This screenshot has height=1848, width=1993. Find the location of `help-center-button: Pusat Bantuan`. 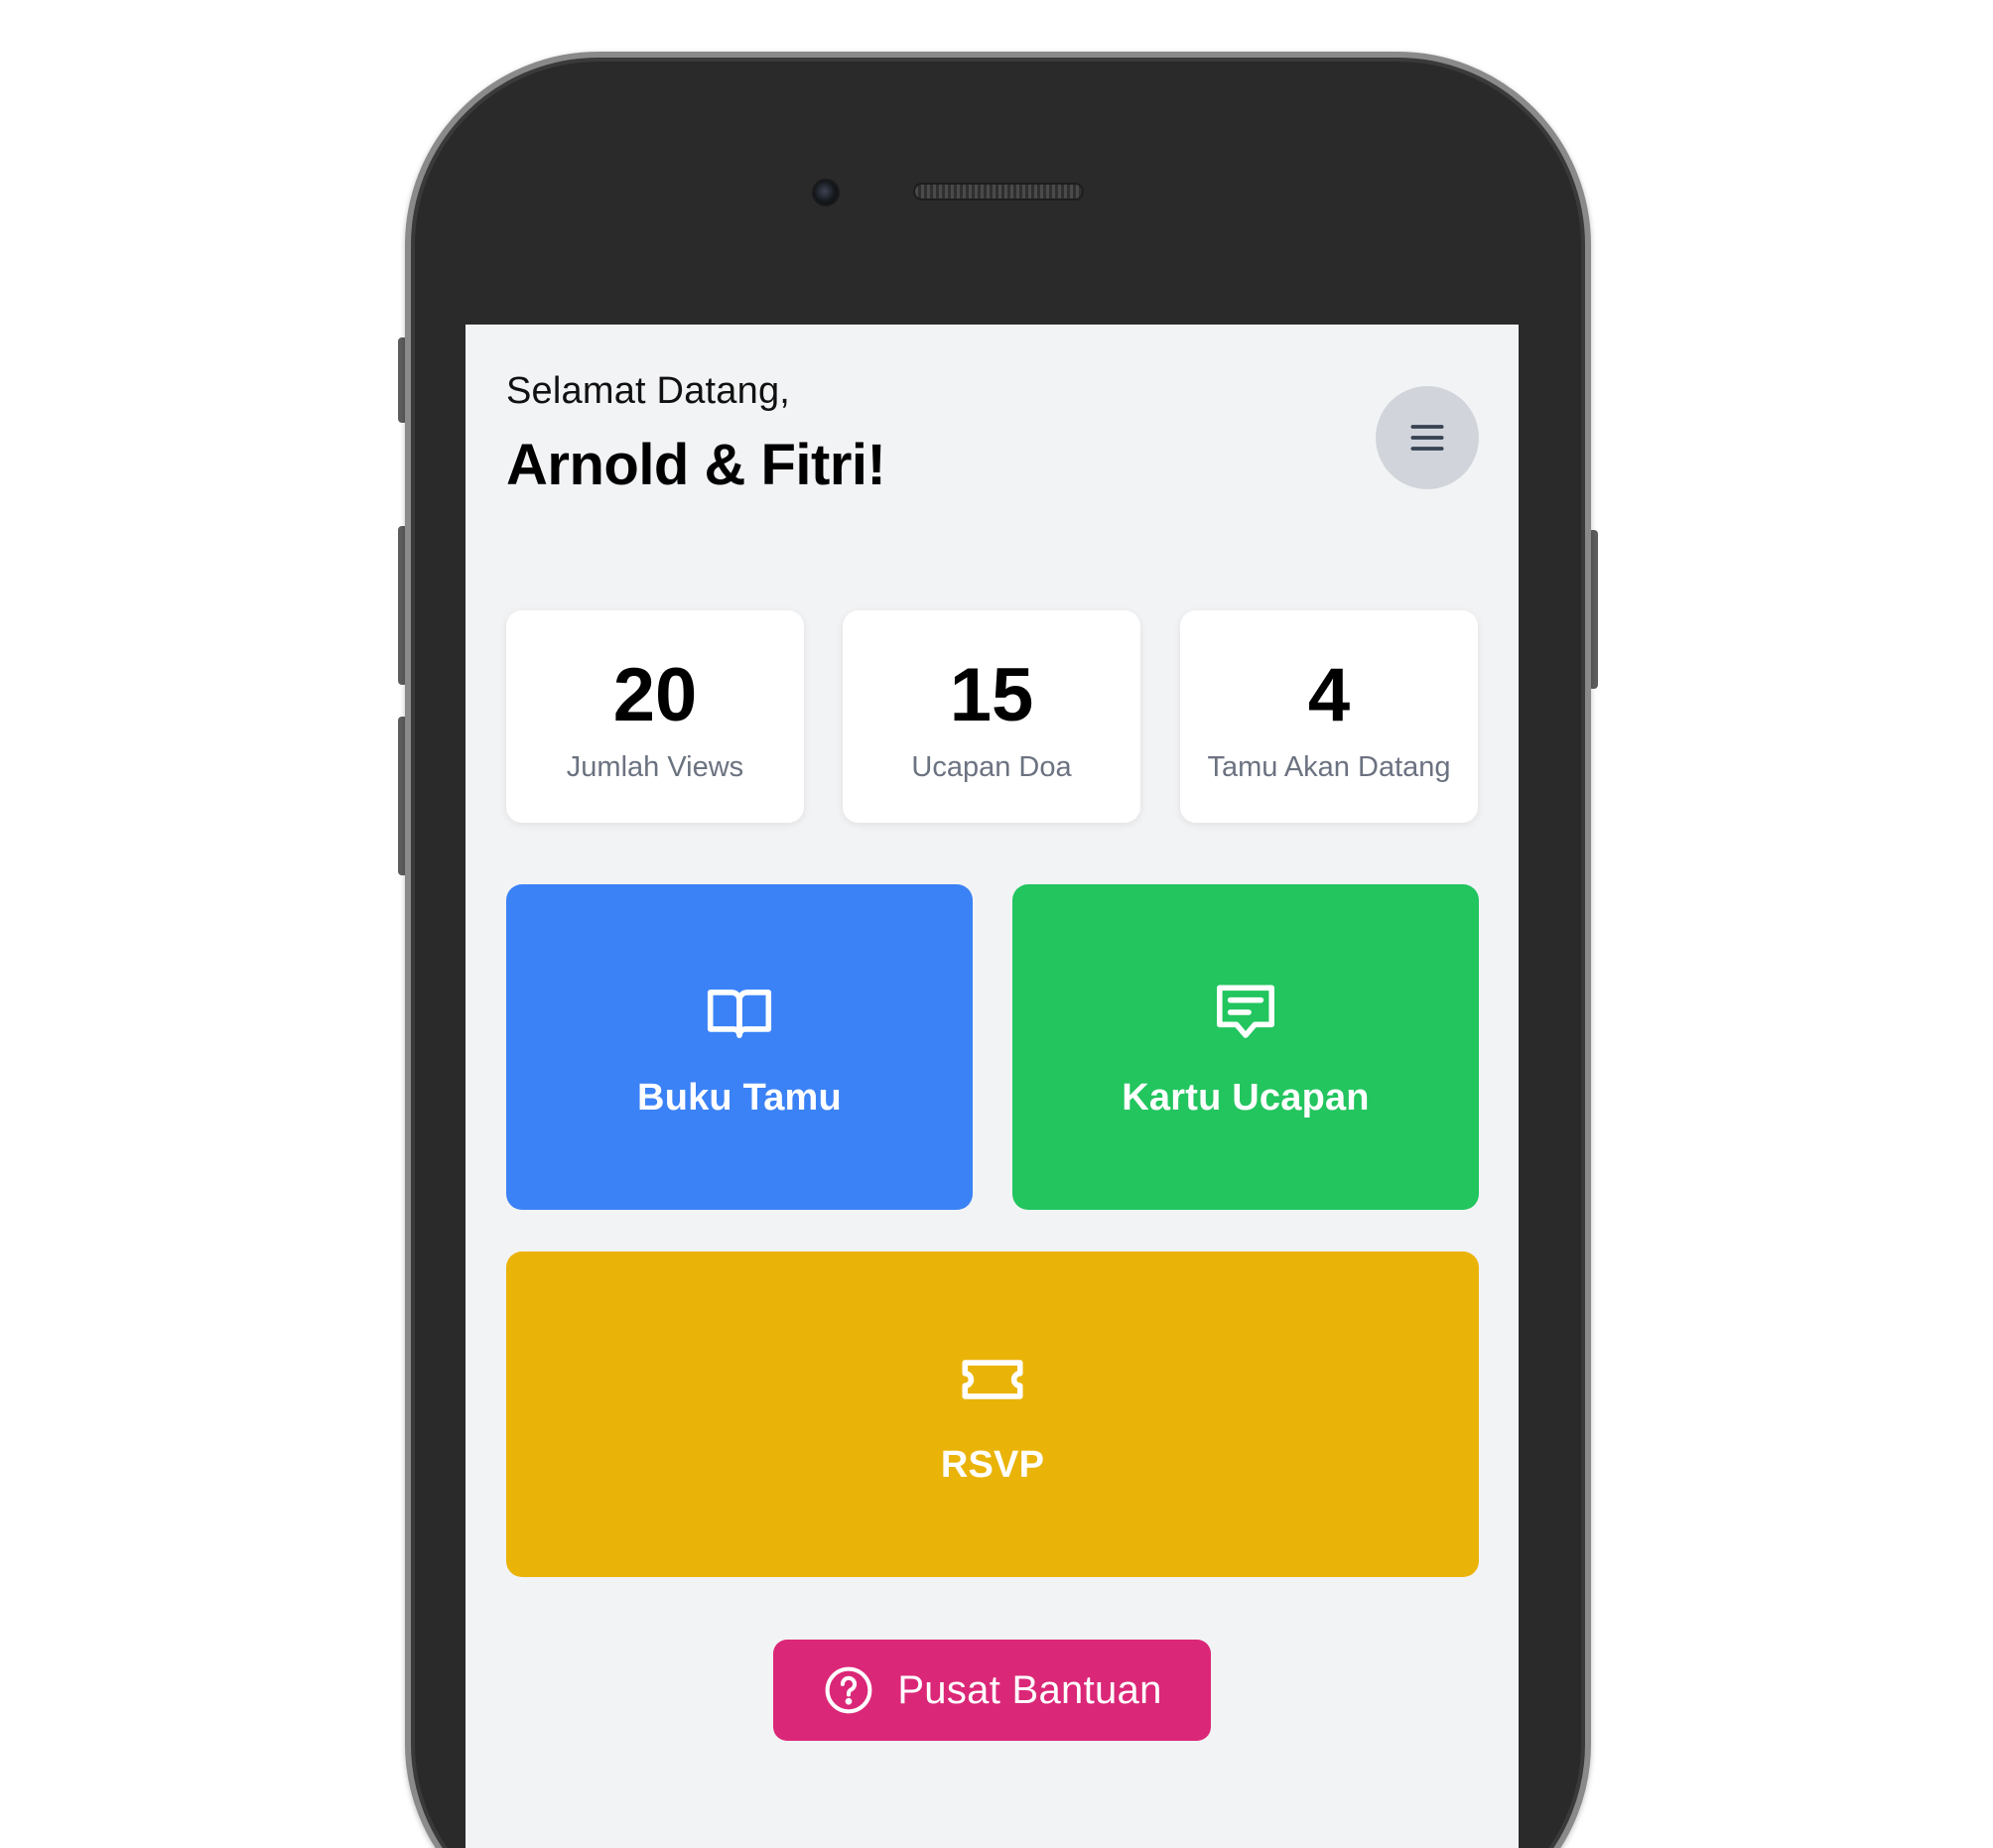

help-center-button: Pusat Bantuan is located at coordinates (992, 1690).